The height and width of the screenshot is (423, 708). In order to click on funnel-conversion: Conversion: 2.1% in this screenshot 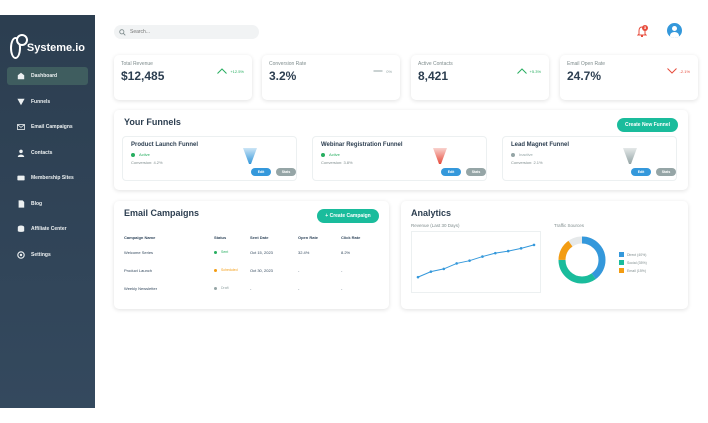, I will do `click(527, 162)`.